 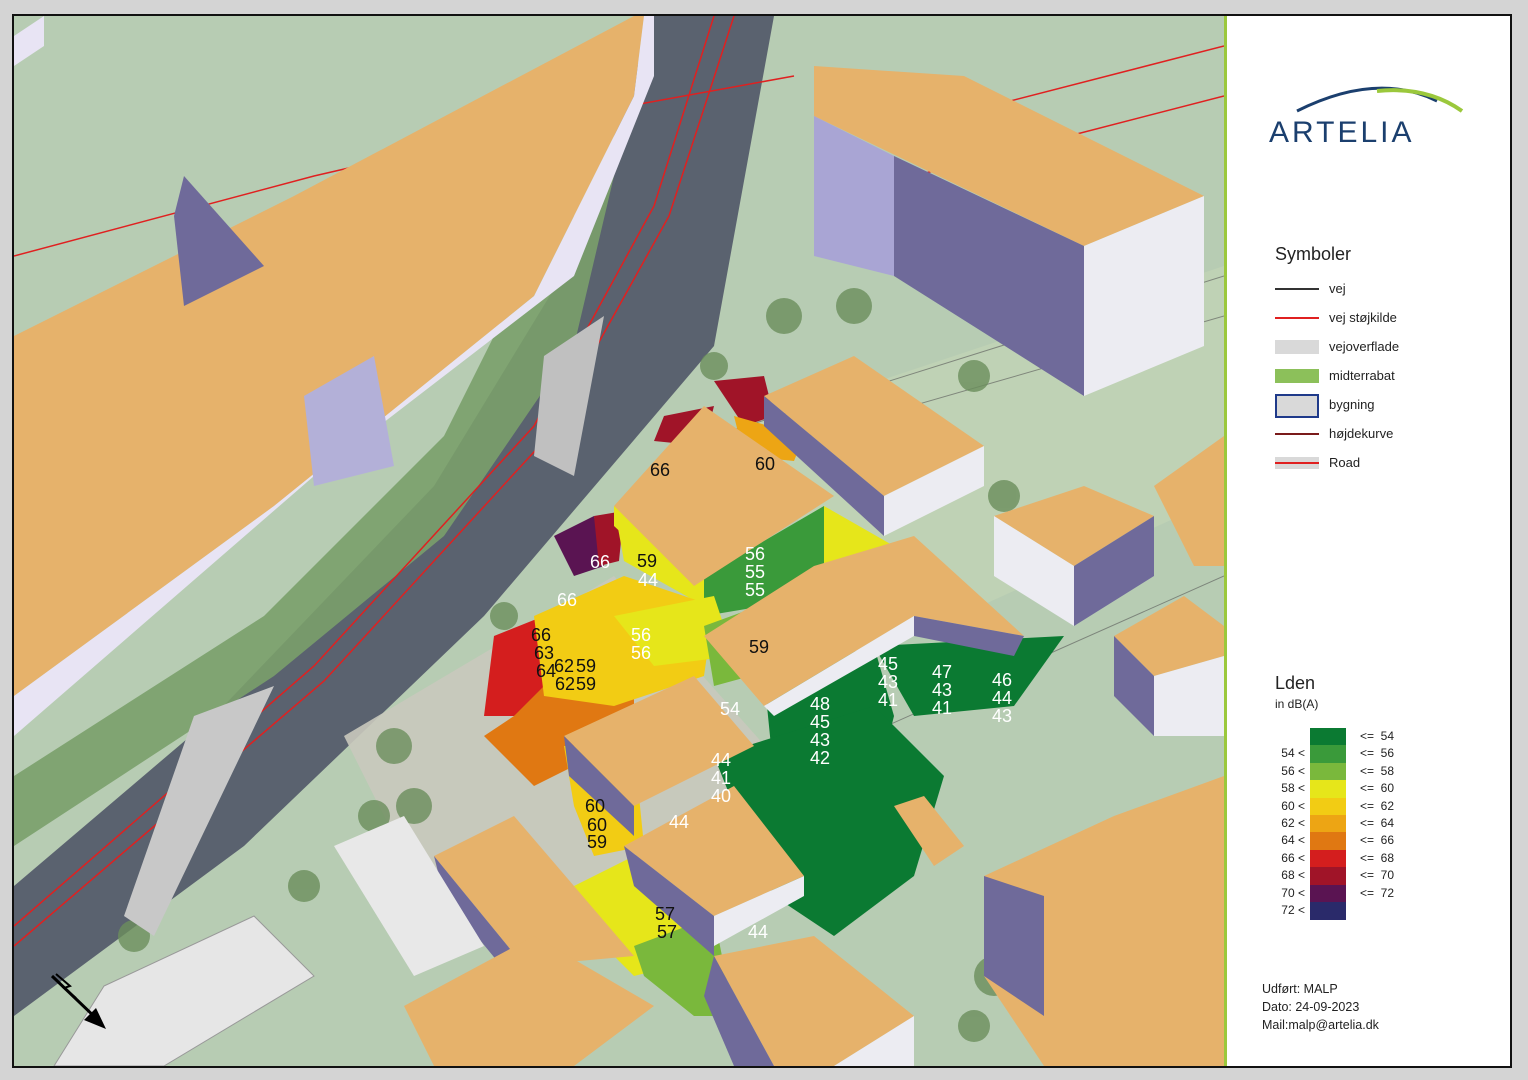 What do you see at coordinates (820, 722) in the screenshot?
I see `noise-value-label: 45` at bounding box center [820, 722].